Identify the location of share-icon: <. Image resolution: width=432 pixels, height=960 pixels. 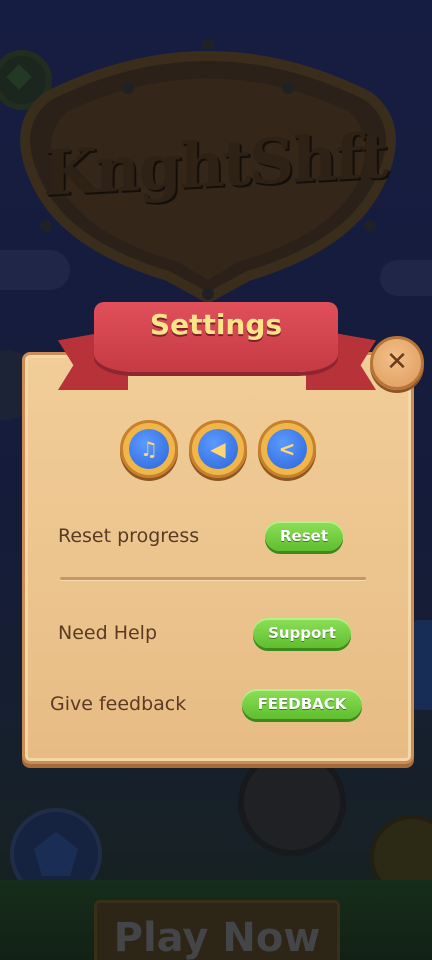
(287, 449).